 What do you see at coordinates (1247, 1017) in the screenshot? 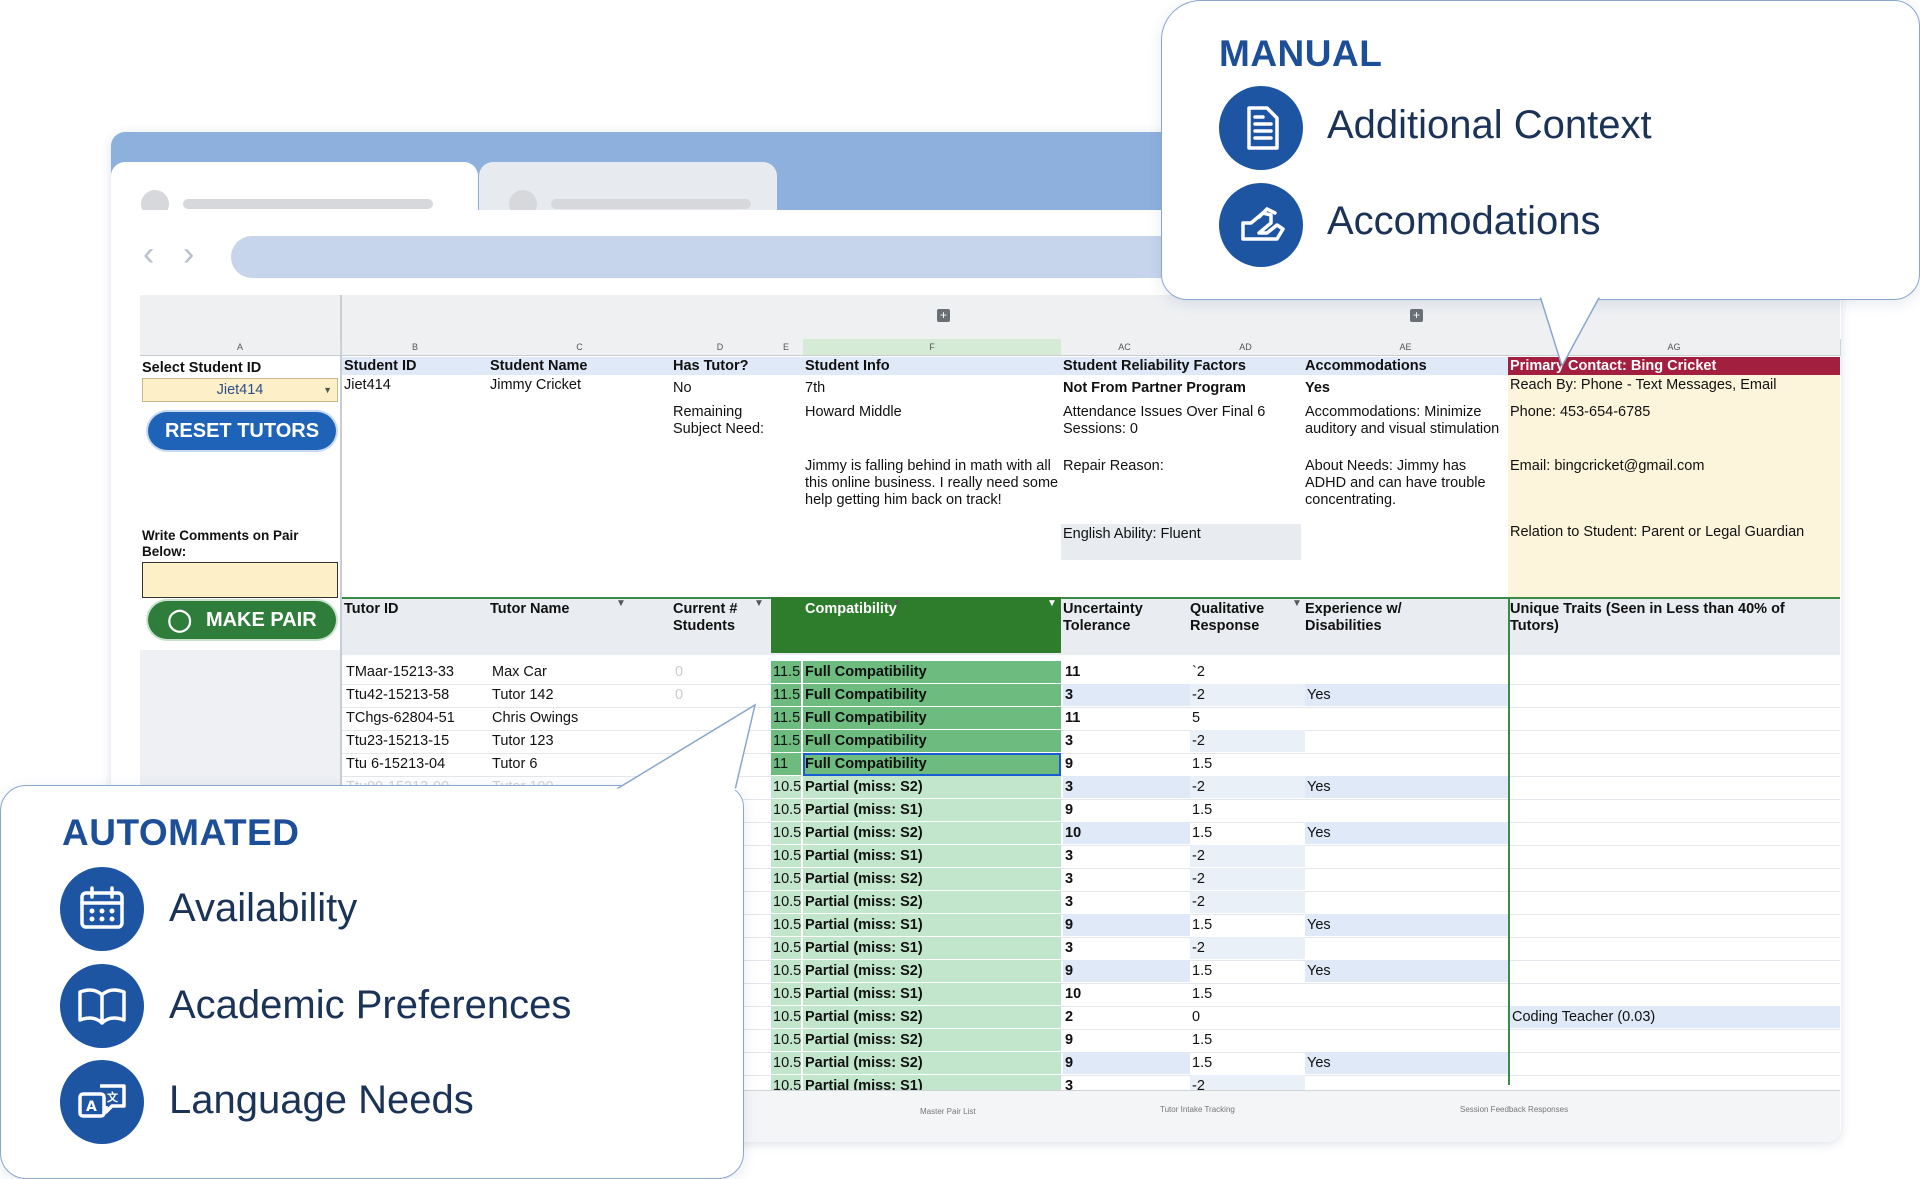
I see `qualitative-cell: 0` at bounding box center [1247, 1017].